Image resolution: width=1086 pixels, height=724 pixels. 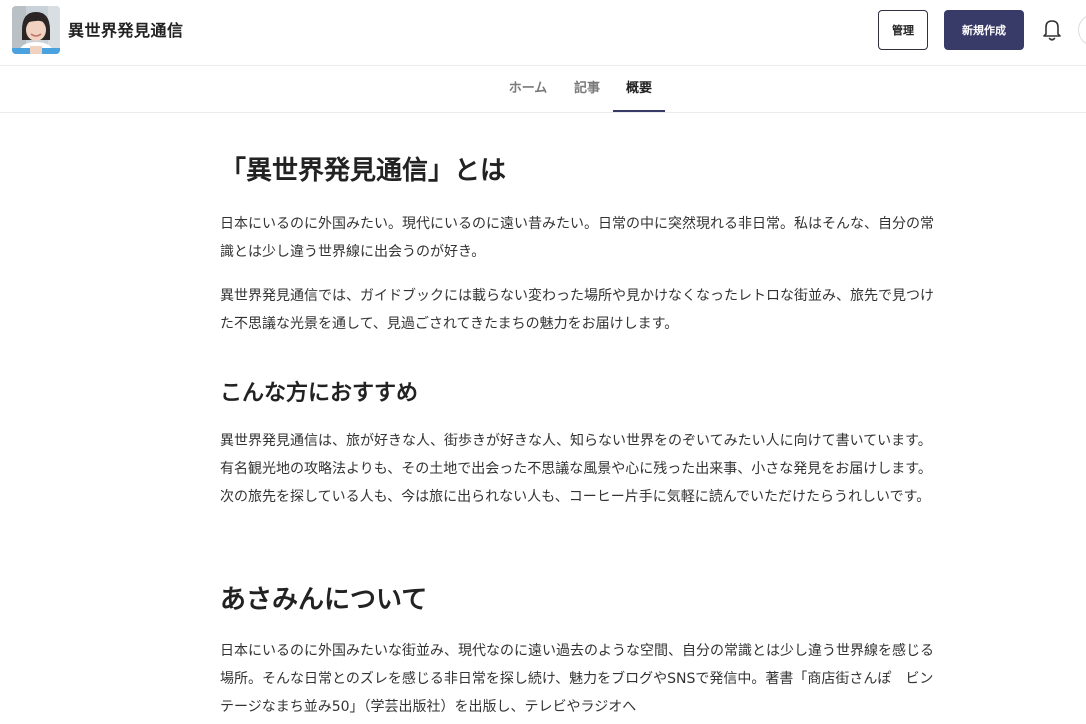 What do you see at coordinates (639, 111) in the screenshot?
I see `active-tab-indicator` at bounding box center [639, 111].